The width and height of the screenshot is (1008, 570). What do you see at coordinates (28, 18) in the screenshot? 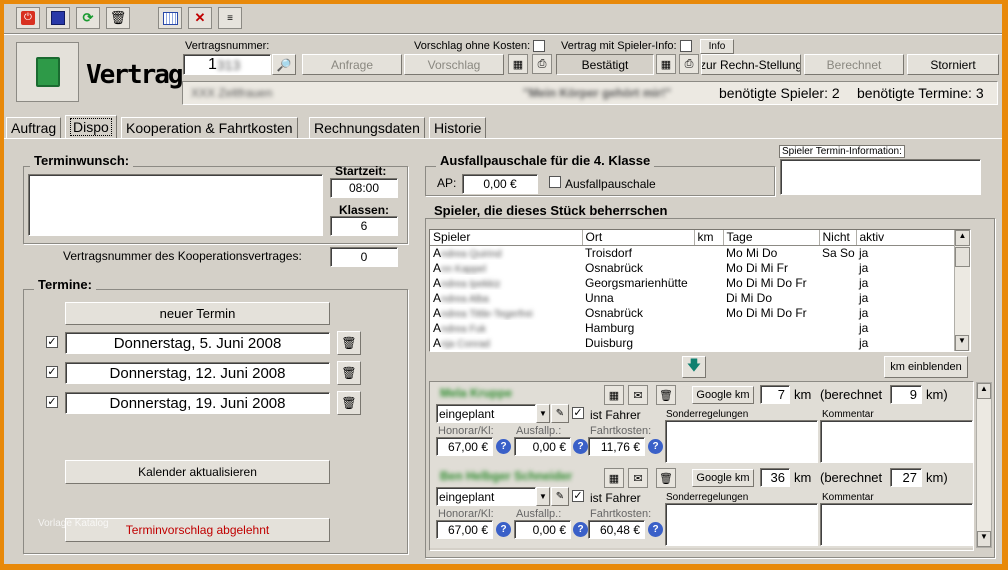
I see `power-icon: ⏻` at bounding box center [28, 18].